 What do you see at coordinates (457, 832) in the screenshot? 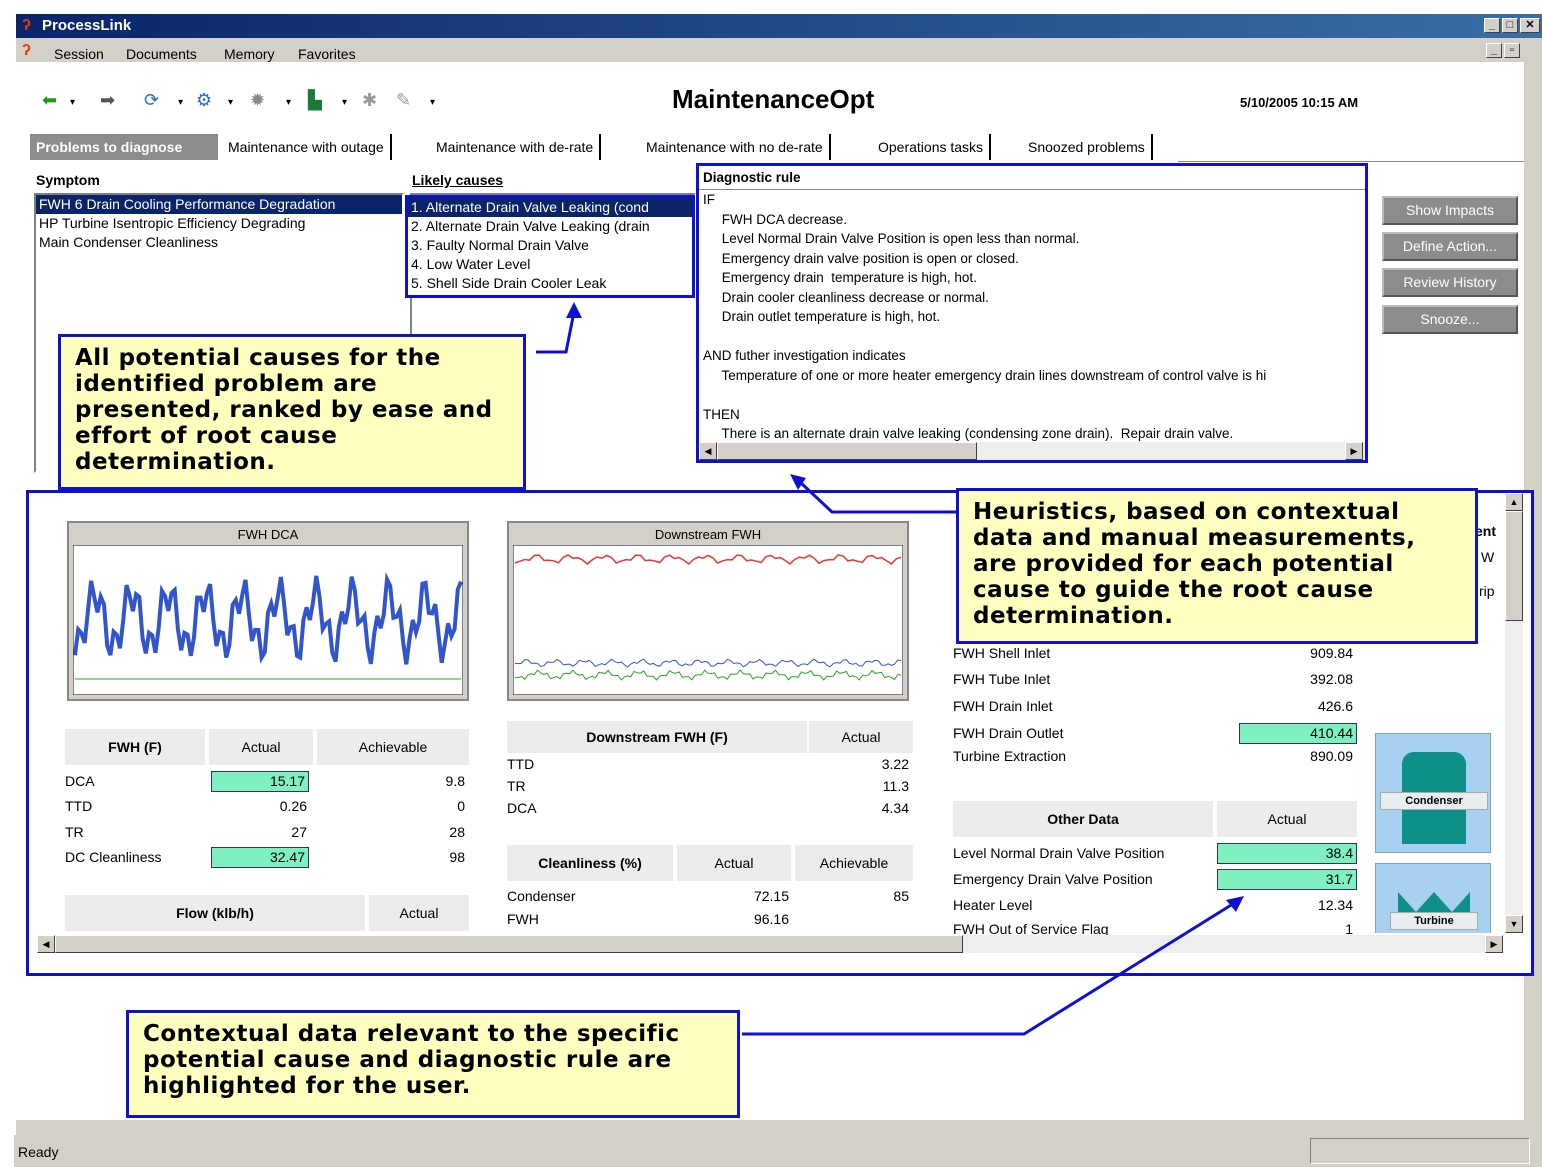
I see `row-value: 28` at bounding box center [457, 832].